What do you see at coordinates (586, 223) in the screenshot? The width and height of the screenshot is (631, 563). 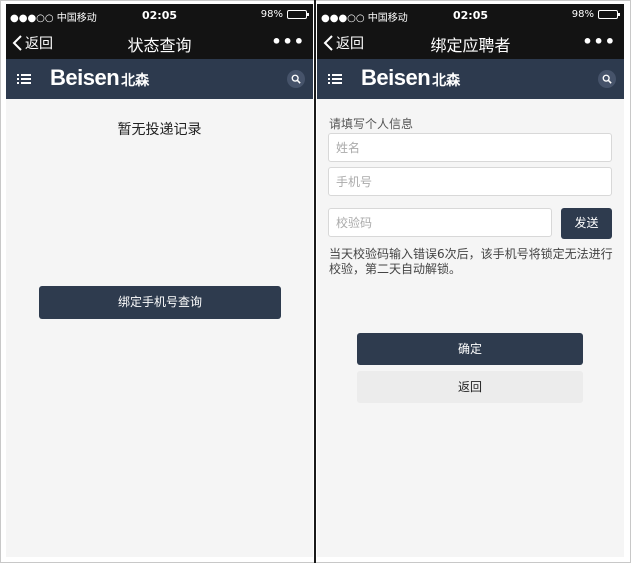 I see `send-code-button: 发送` at bounding box center [586, 223].